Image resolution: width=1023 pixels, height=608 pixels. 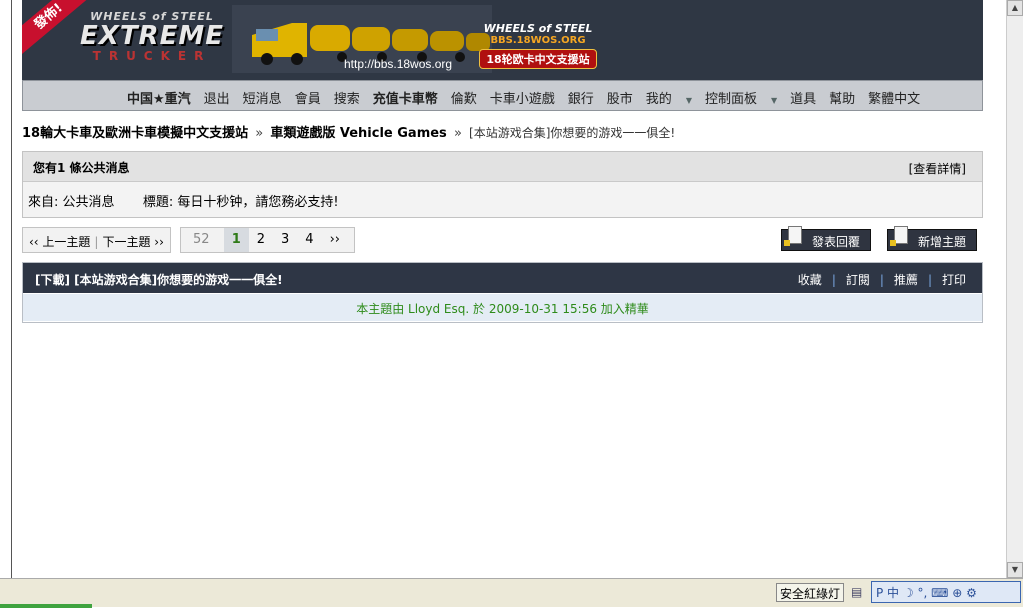 I want to click on breadcrumb-home: 18輪大卡車及歐洲卡車模擬中文支援站, so click(x=135, y=133).